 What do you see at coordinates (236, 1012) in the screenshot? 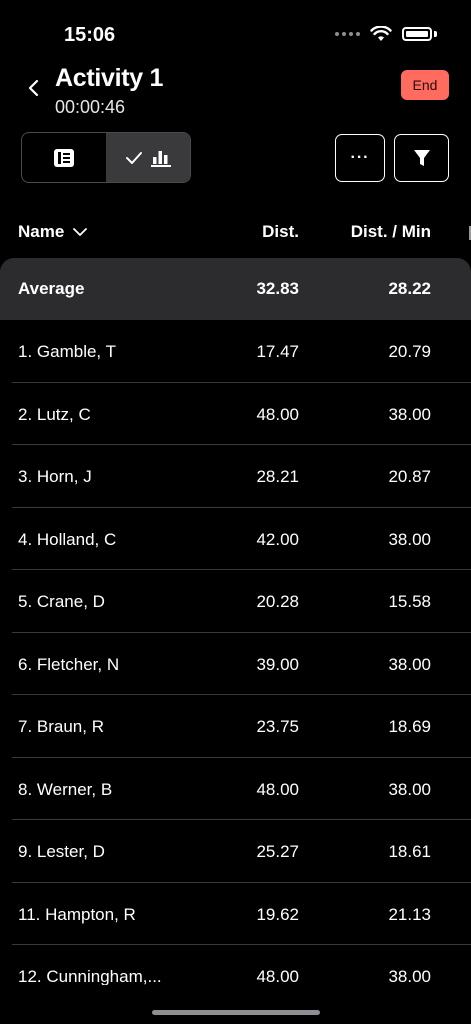
I see `home-indicator` at bounding box center [236, 1012].